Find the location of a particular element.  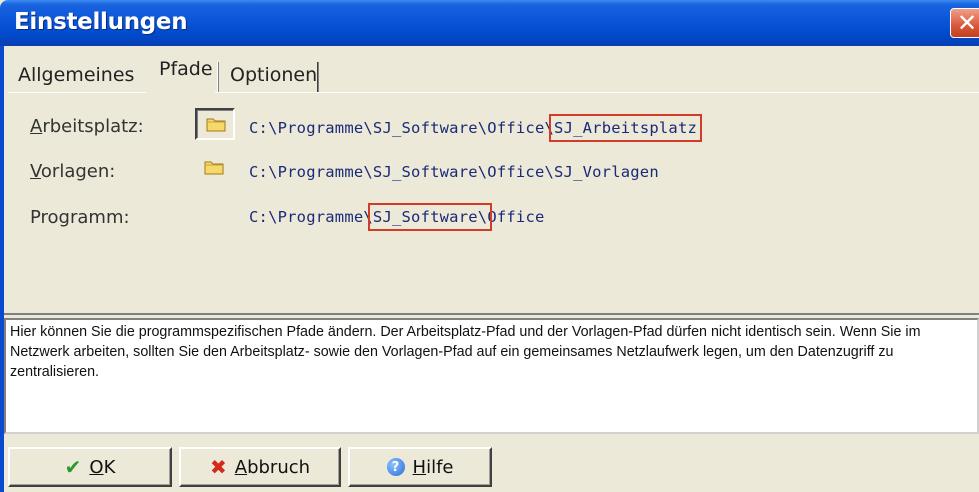

arbeitsplatz-label: Arbeitsplatz: is located at coordinates (87, 126).